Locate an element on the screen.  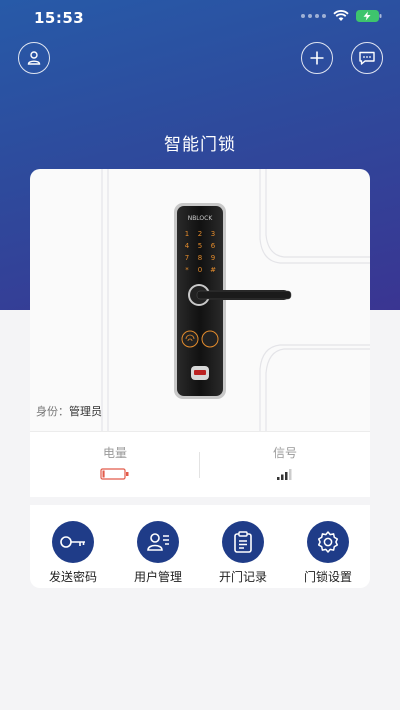
user-manage-icon is located at coordinates (158, 542).